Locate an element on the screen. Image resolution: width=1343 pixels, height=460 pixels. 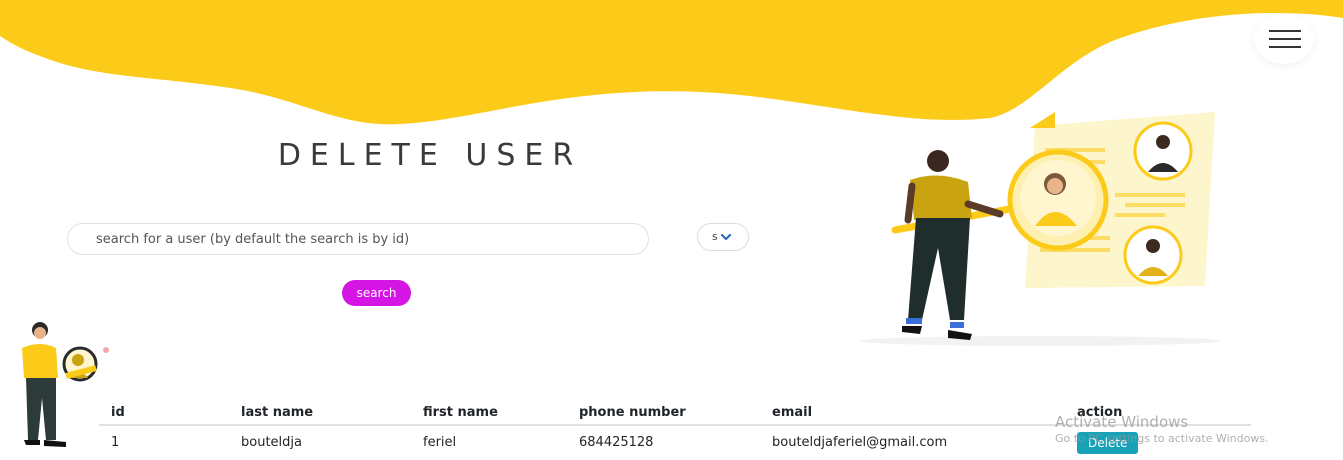
search-type-select: s is located at coordinates (723, 237).